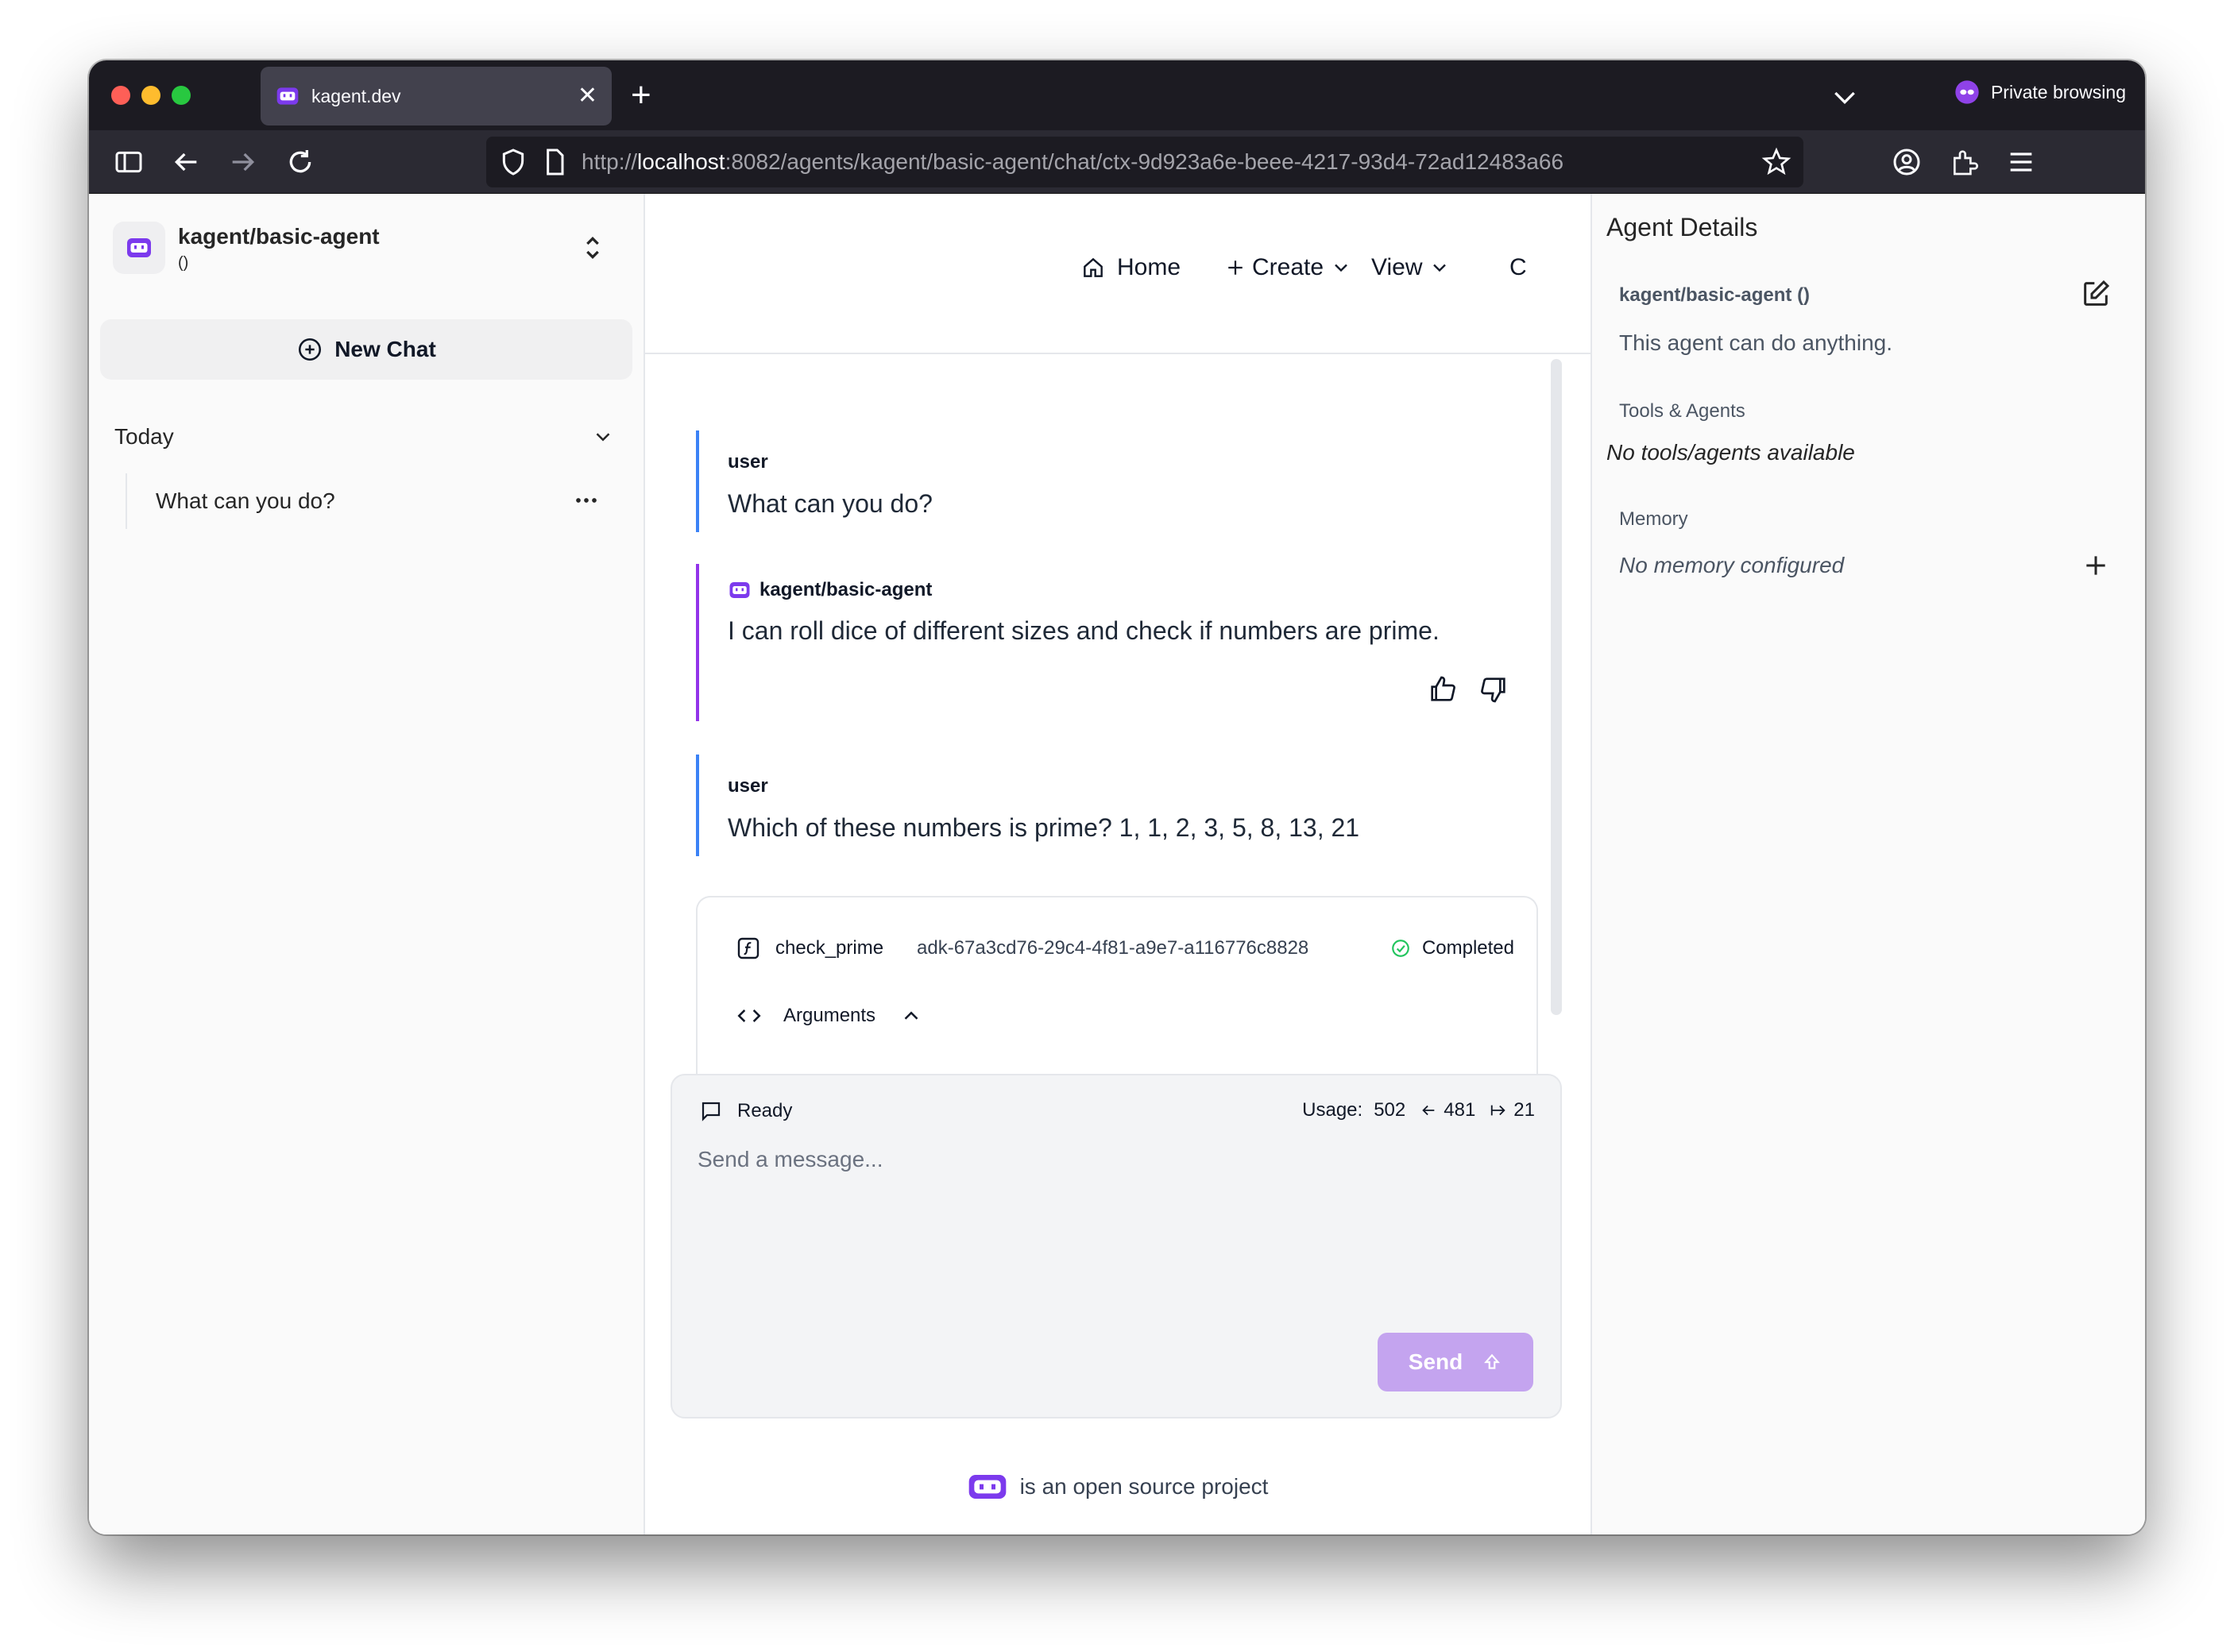  What do you see at coordinates (1964, 162) in the screenshot?
I see `extensions-icon` at bounding box center [1964, 162].